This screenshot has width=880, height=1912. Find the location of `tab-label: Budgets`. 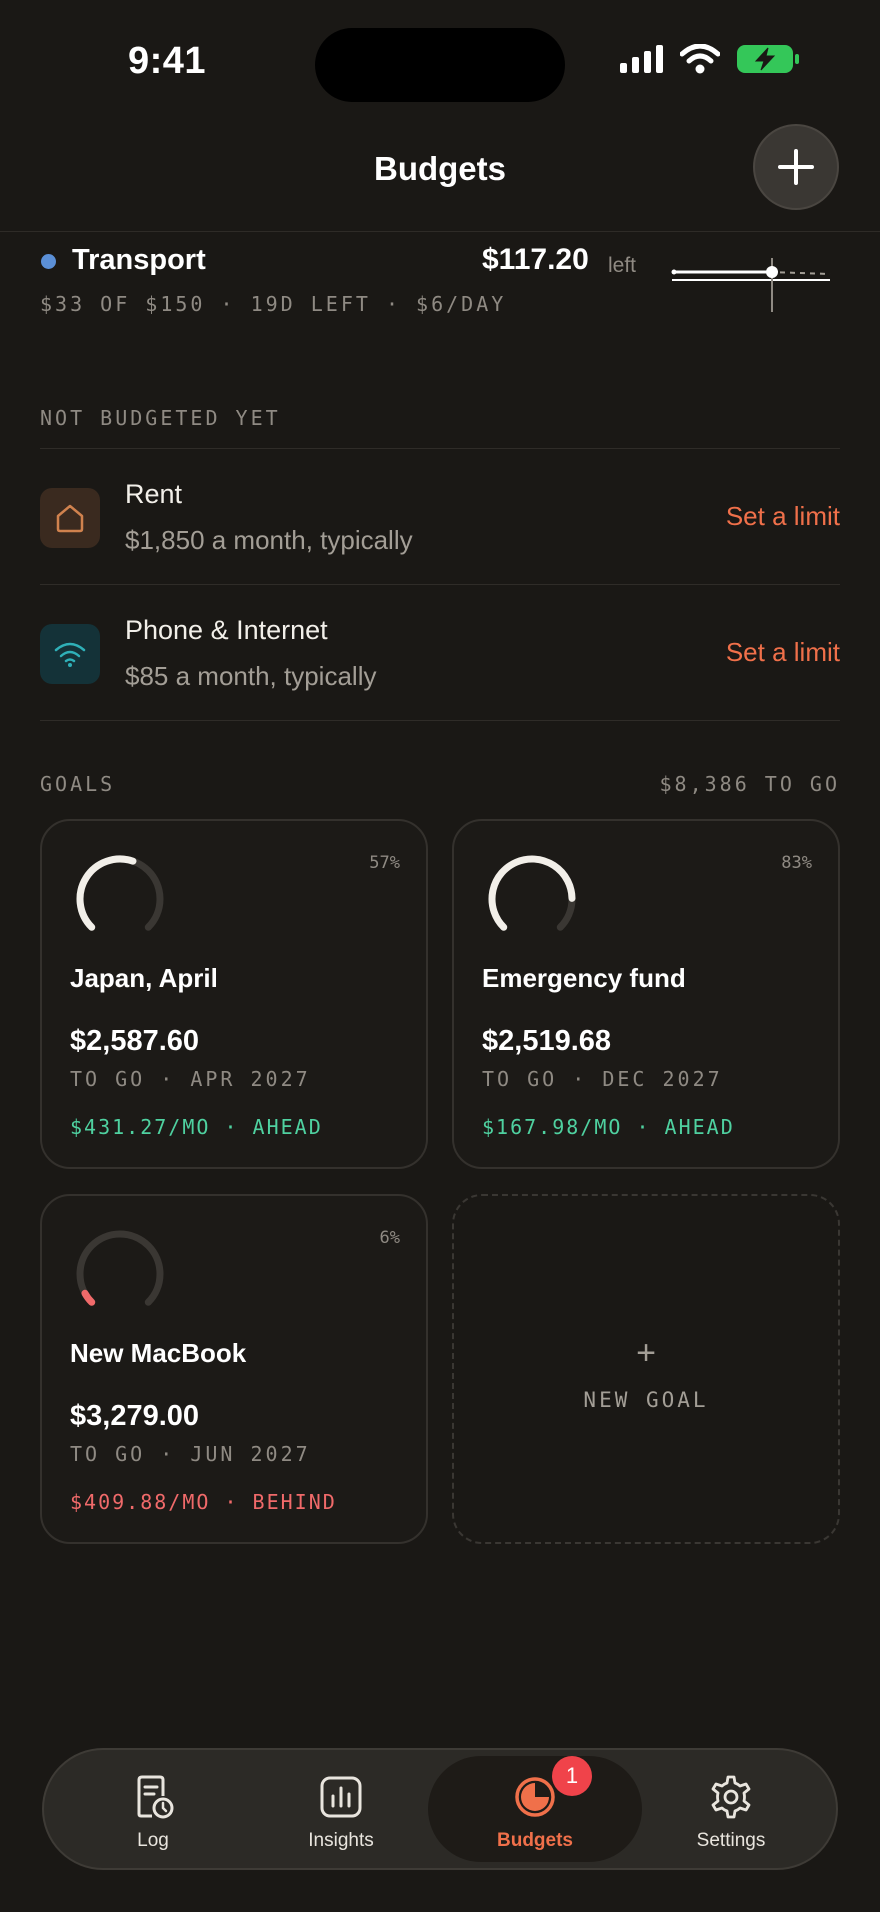

tab-label: Budgets is located at coordinates (535, 1840).